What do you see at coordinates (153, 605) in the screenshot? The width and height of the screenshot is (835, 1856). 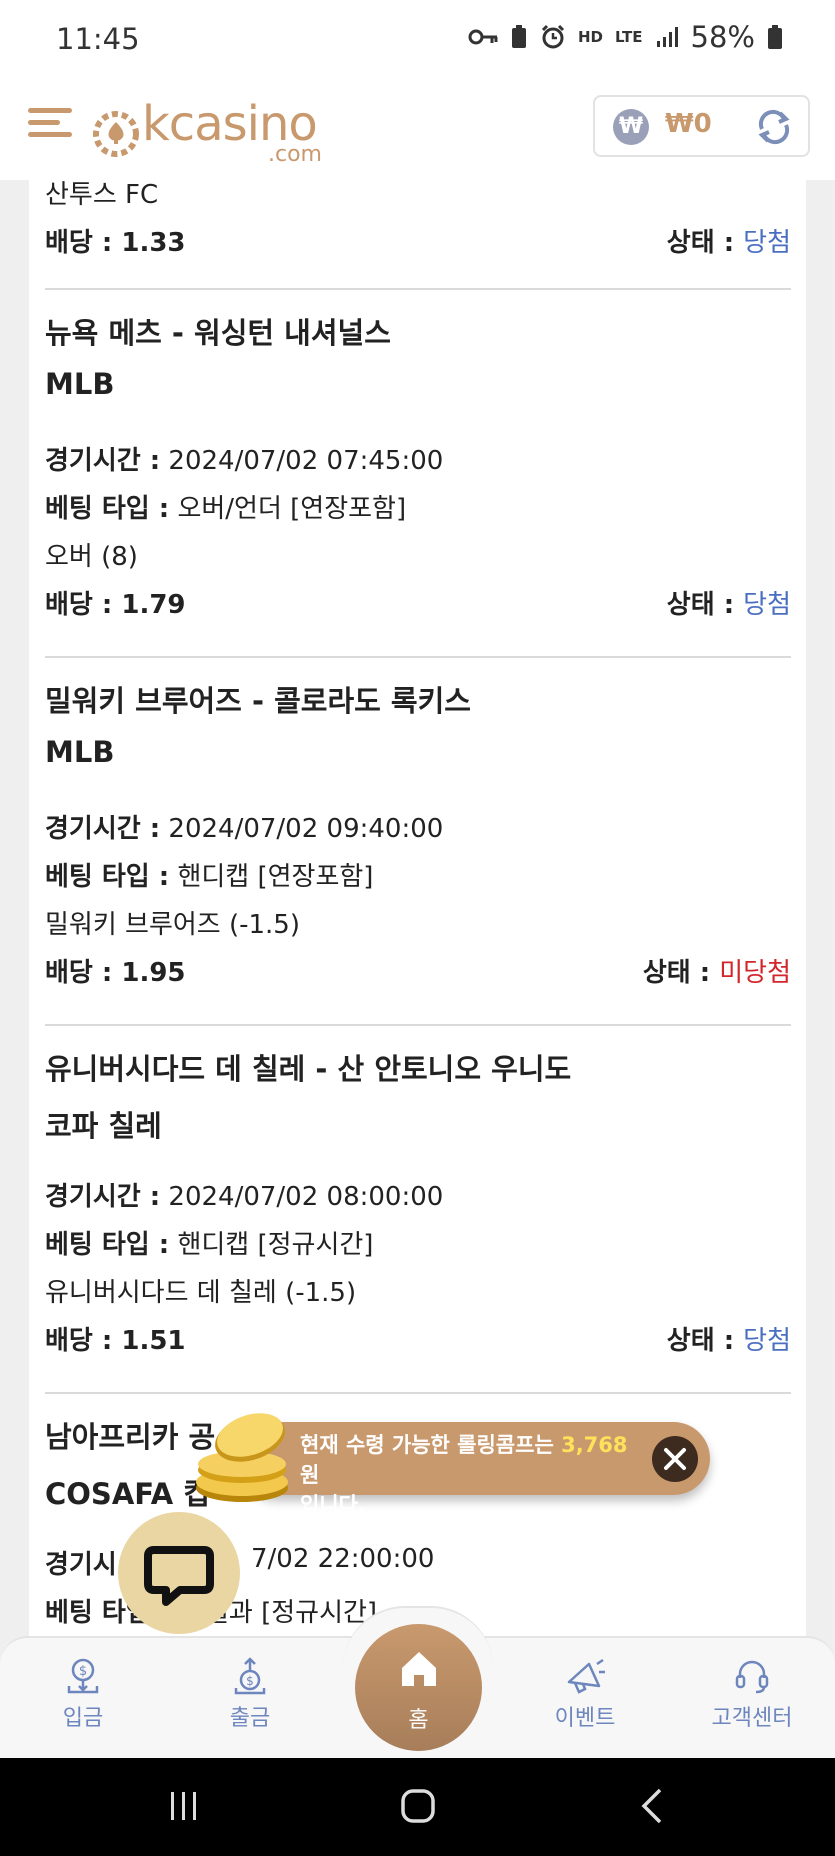 I see `odds-value: 1.79` at bounding box center [153, 605].